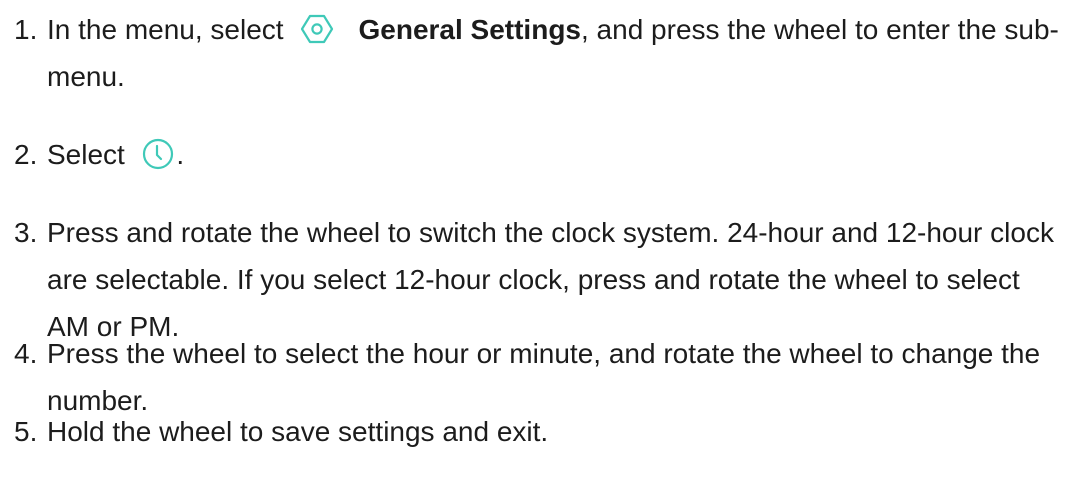  What do you see at coordinates (26, 232) in the screenshot?
I see `step-number: 3.` at bounding box center [26, 232].